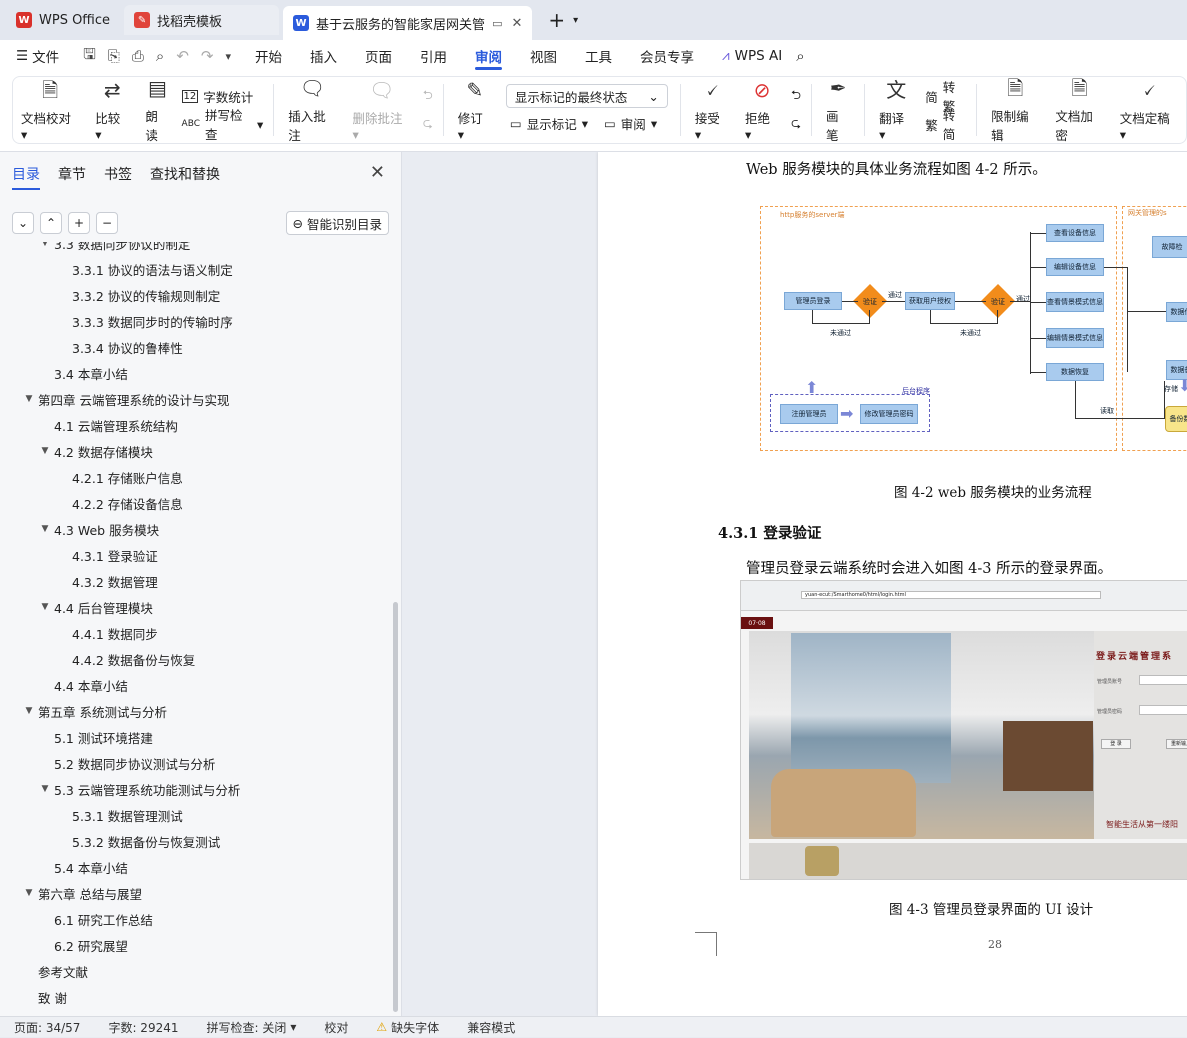 This screenshot has width=1187, height=1038. Describe the element at coordinates (752, 56) in the screenshot. I see `menu-wps-ai: ⩘ WPS AI` at that location.